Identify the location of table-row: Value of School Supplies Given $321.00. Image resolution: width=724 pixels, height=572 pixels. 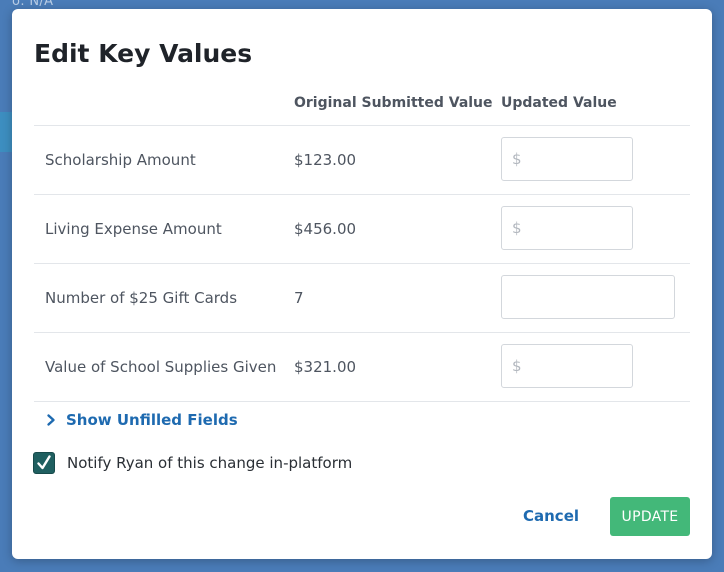
(362, 367).